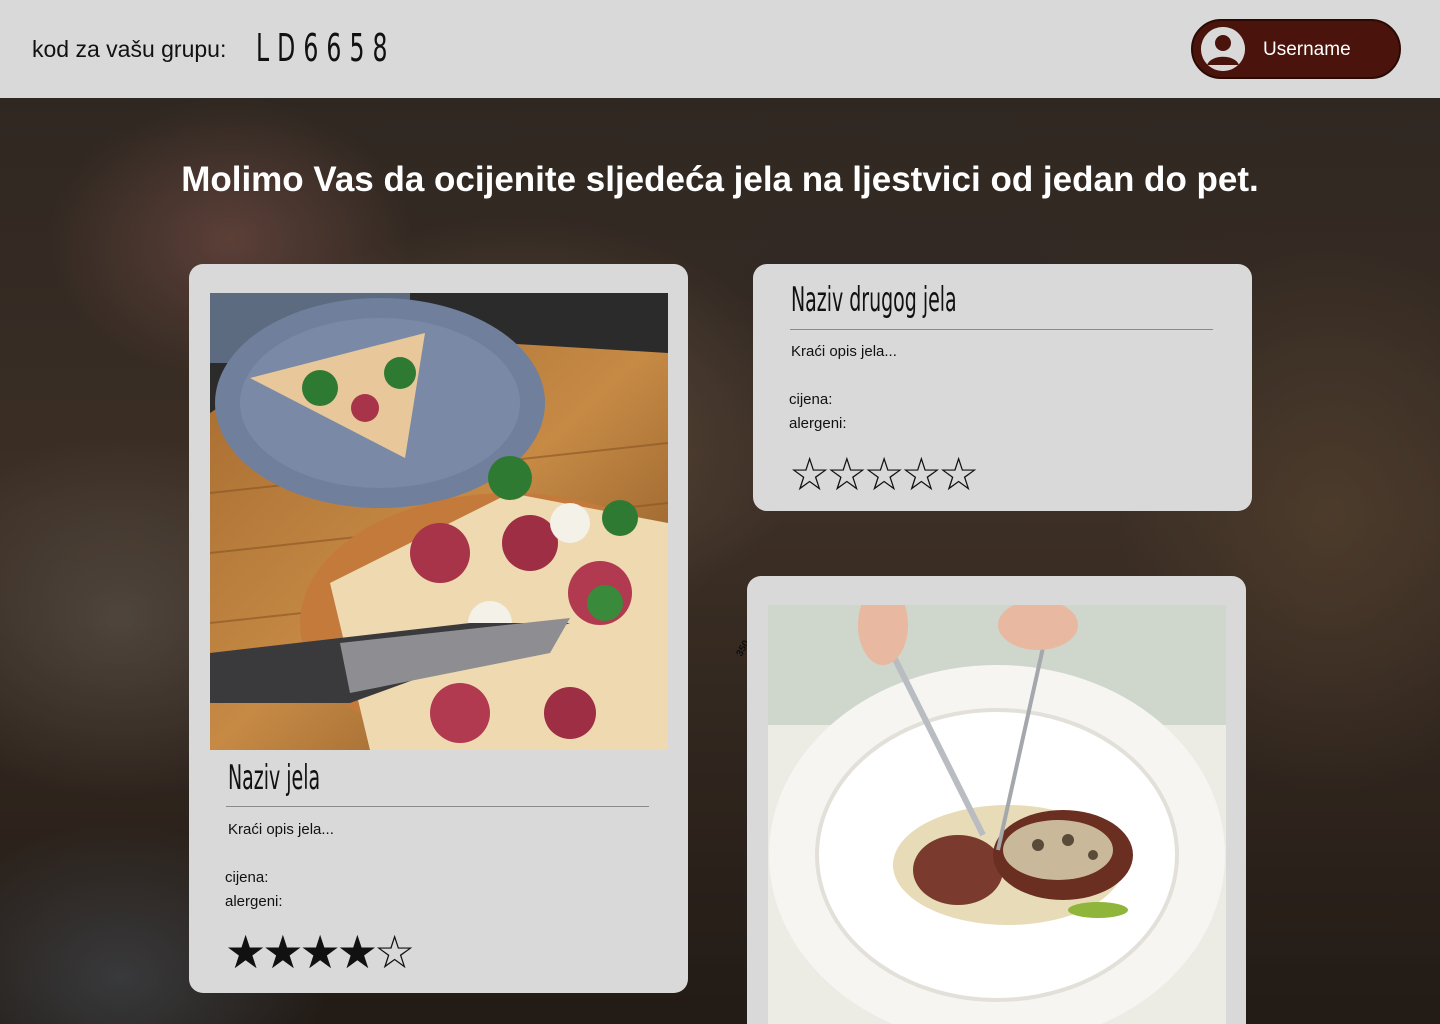 This screenshot has height=1024, width=1440. What do you see at coordinates (439, 521) in the screenshot?
I see `dish-photo-pizza` at bounding box center [439, 521].